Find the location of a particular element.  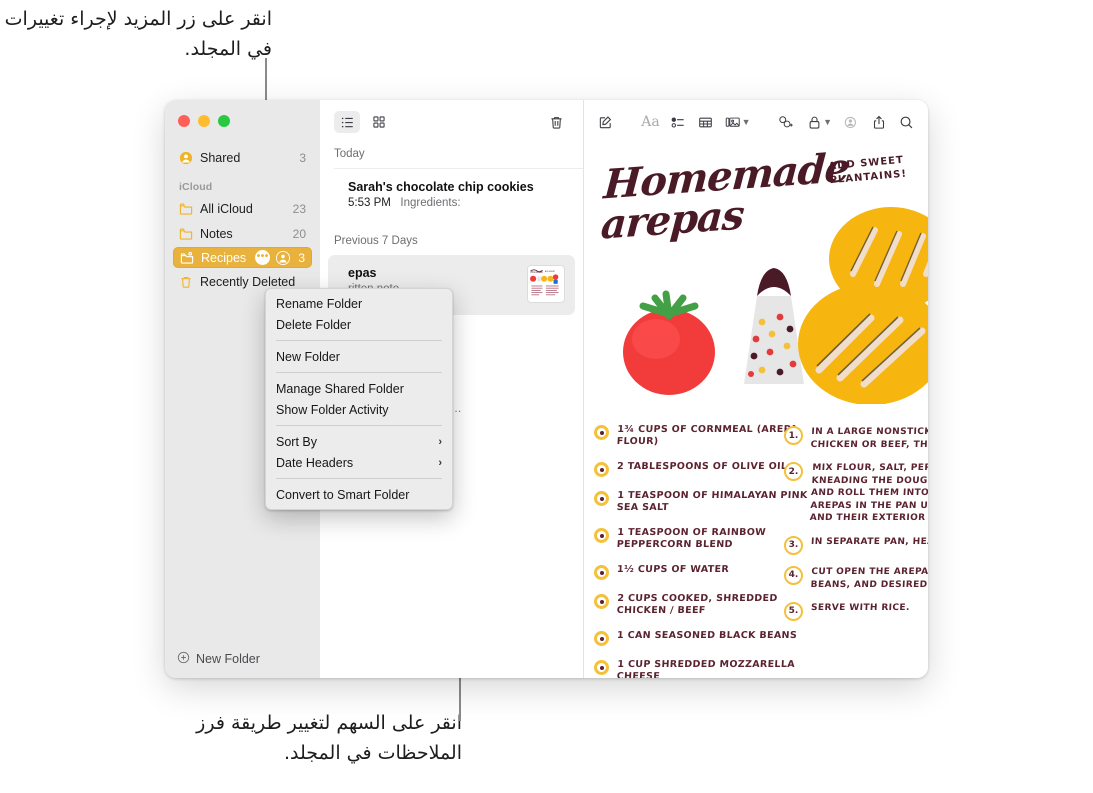

menu-item-label: Sort By is located at coordinates (296, 441).